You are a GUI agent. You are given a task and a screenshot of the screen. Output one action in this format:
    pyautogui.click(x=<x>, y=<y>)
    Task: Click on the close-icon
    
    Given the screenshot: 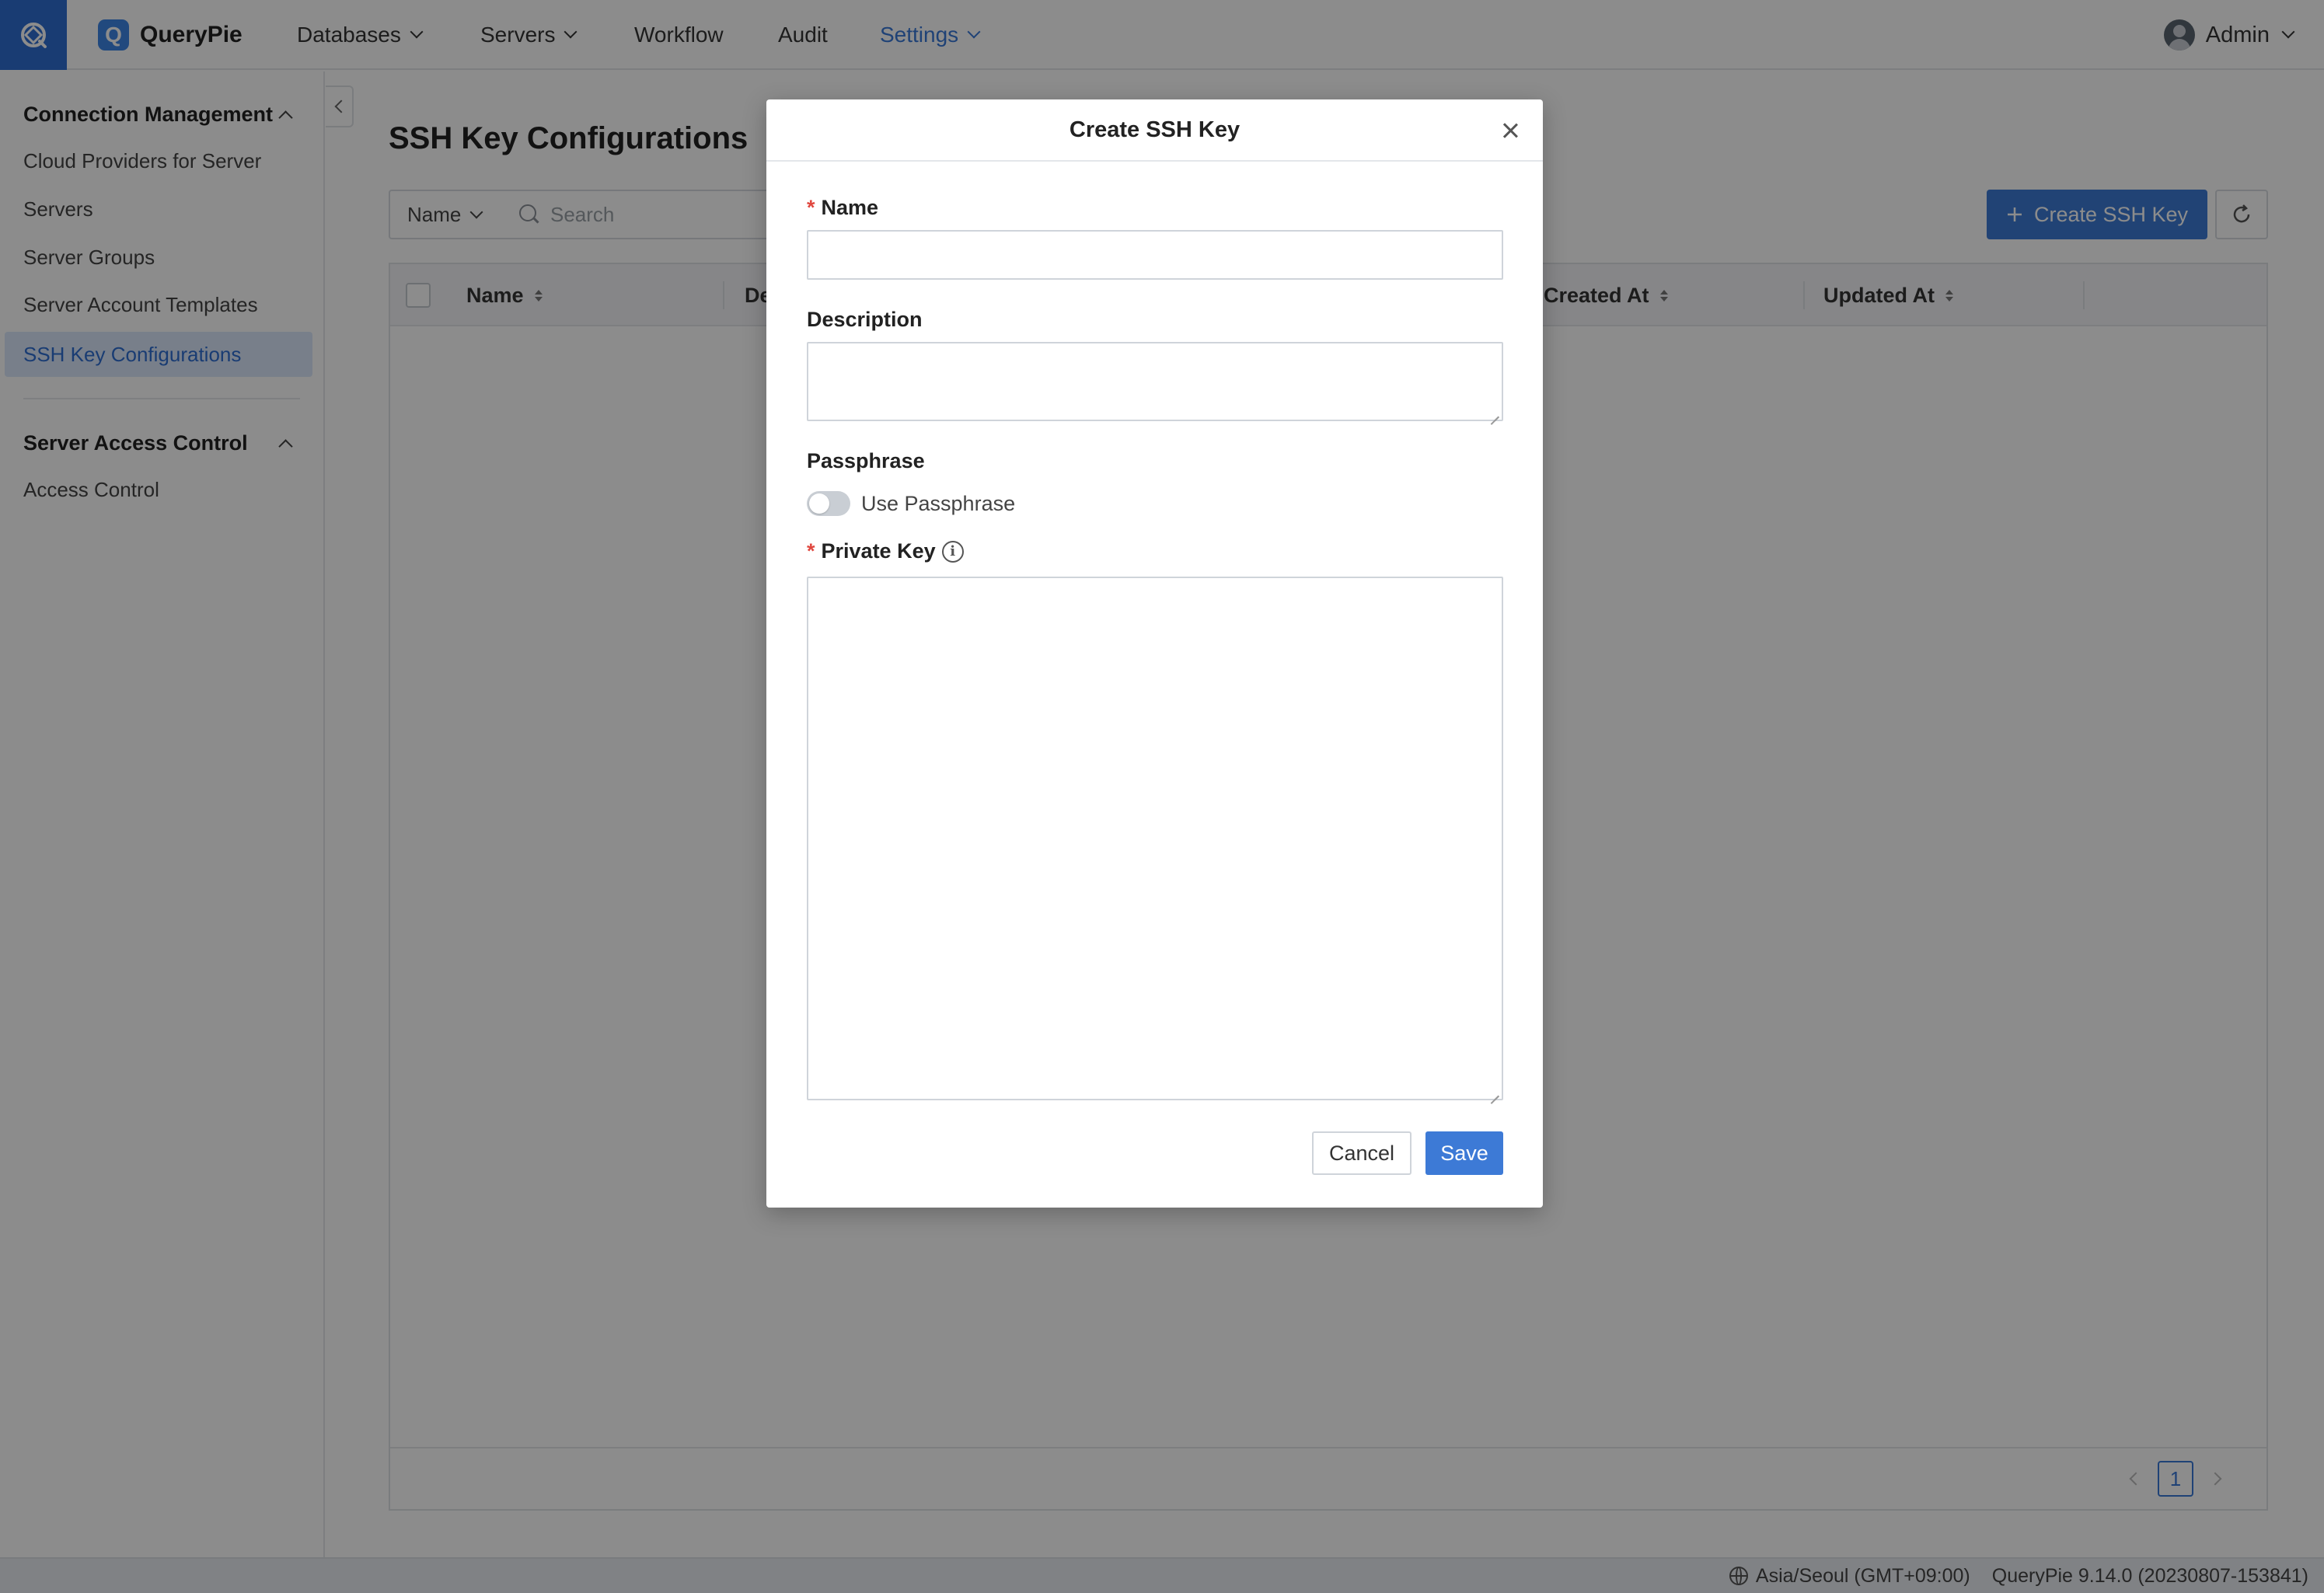 What is the action you would take?
    pyautogui.click(x=1510, y=130)
    